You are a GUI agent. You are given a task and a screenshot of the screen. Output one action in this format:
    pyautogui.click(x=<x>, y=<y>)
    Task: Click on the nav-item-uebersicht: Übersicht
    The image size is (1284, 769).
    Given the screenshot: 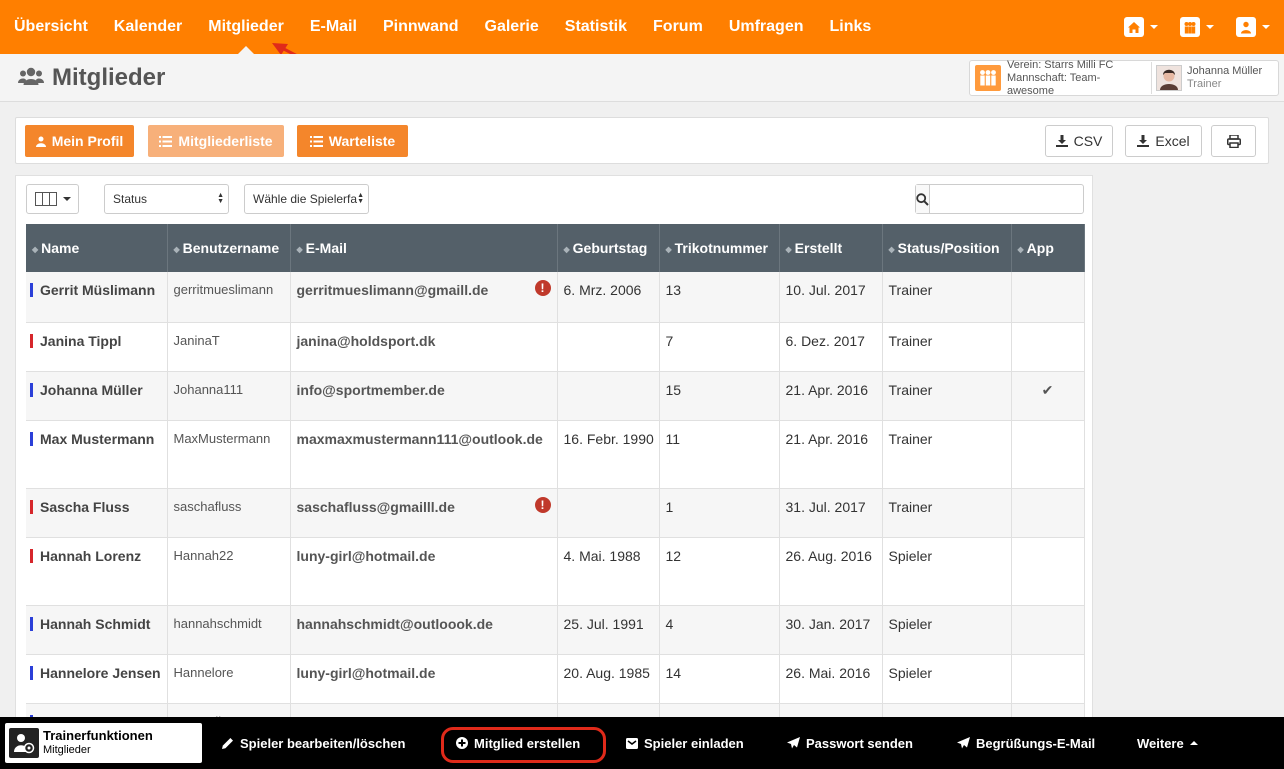 What is the action you would take?
    pyautogui.click(x=50, y=27)
    